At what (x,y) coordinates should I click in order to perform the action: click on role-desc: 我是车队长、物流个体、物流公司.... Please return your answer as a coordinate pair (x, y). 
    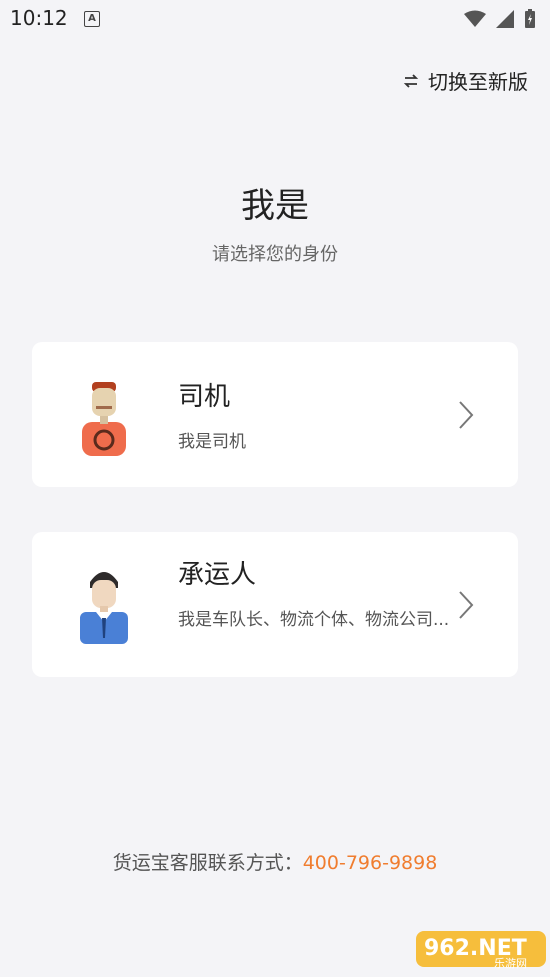
    Looking at the image, I should click on (314, 620).